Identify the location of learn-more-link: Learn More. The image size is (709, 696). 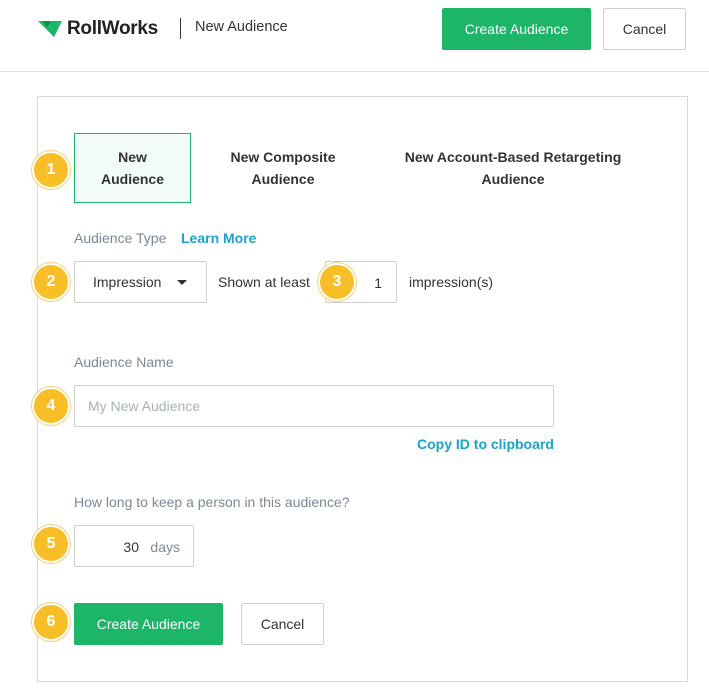
(218, 238).